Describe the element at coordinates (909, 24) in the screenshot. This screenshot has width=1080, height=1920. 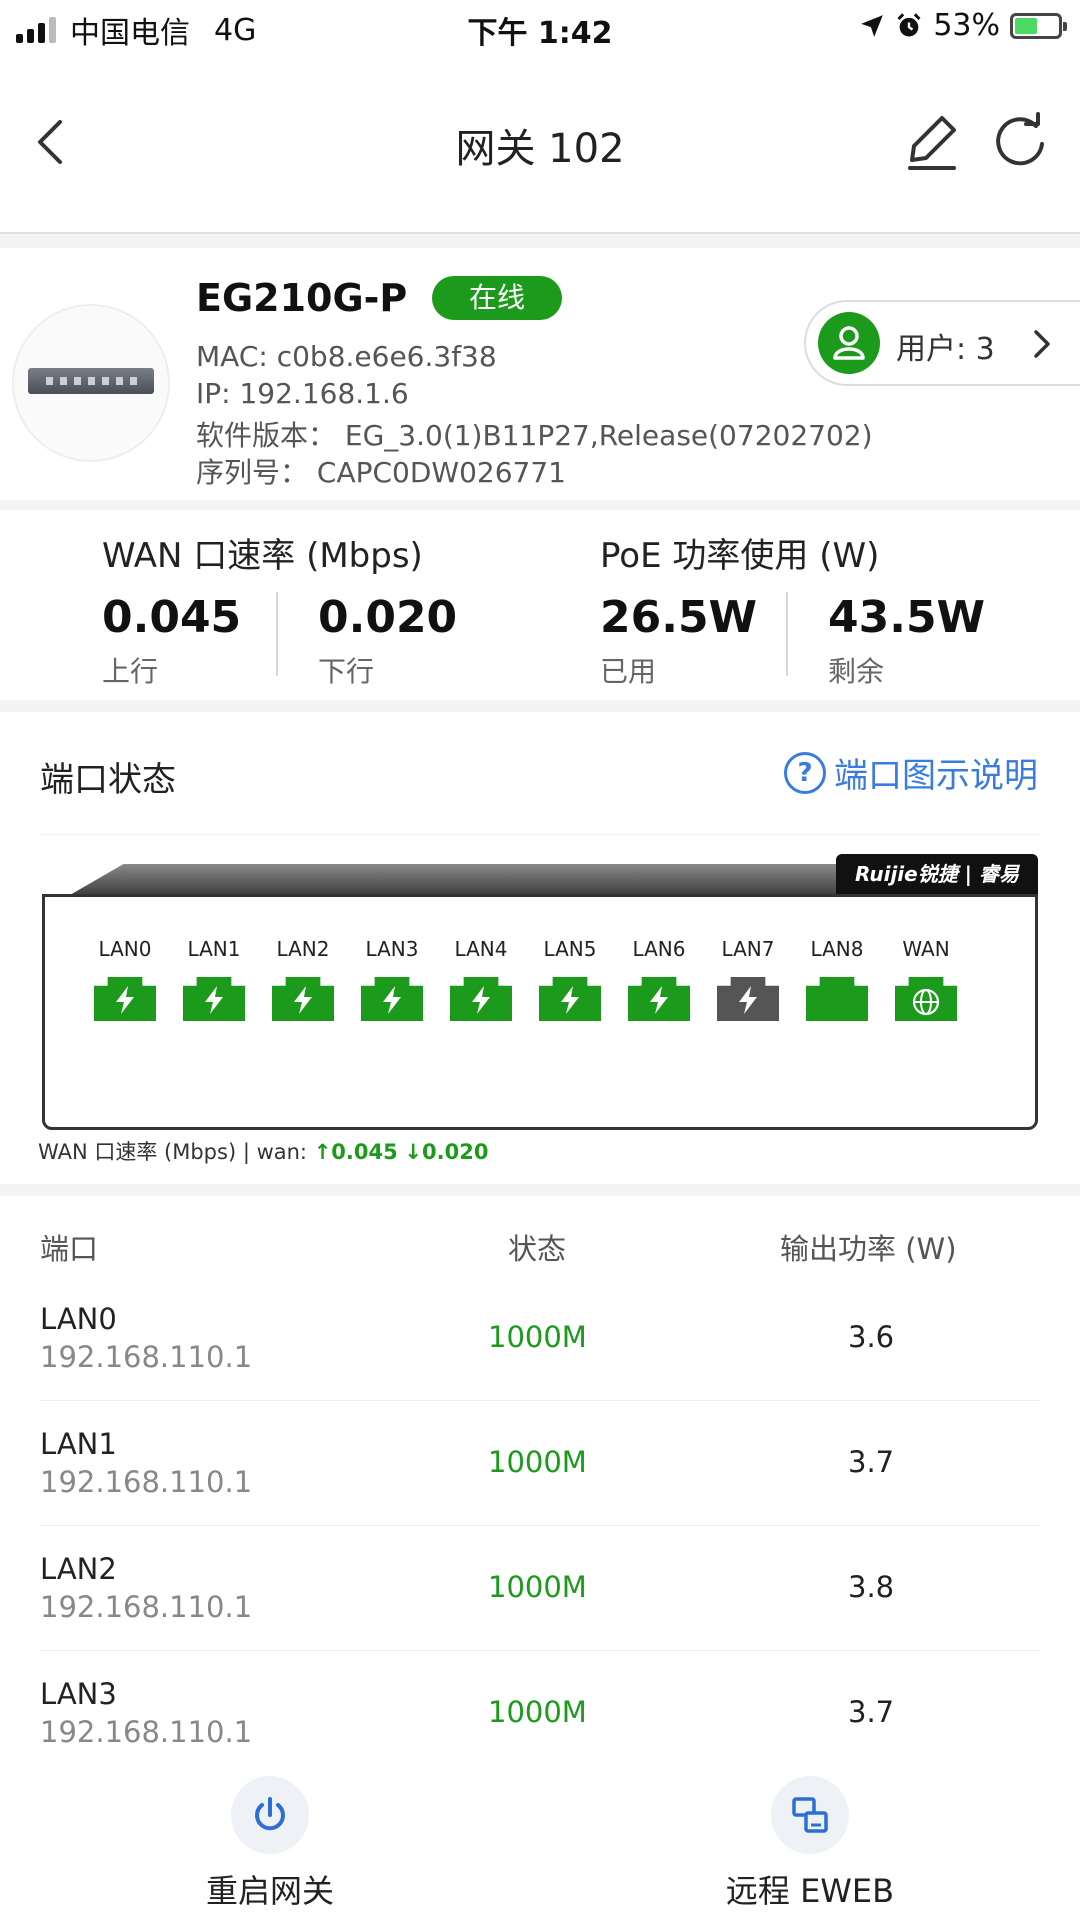
I see `alarm-icon` at that location.